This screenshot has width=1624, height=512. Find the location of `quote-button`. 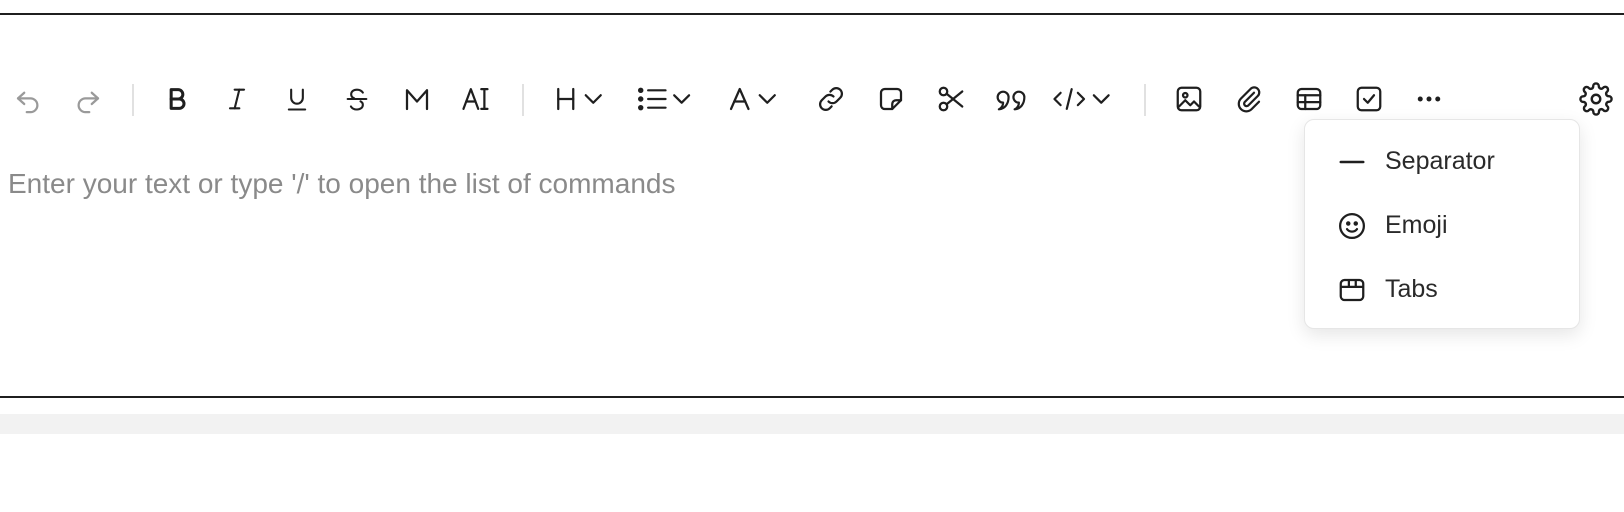

quote-button is located at coordinates (1011, 99).